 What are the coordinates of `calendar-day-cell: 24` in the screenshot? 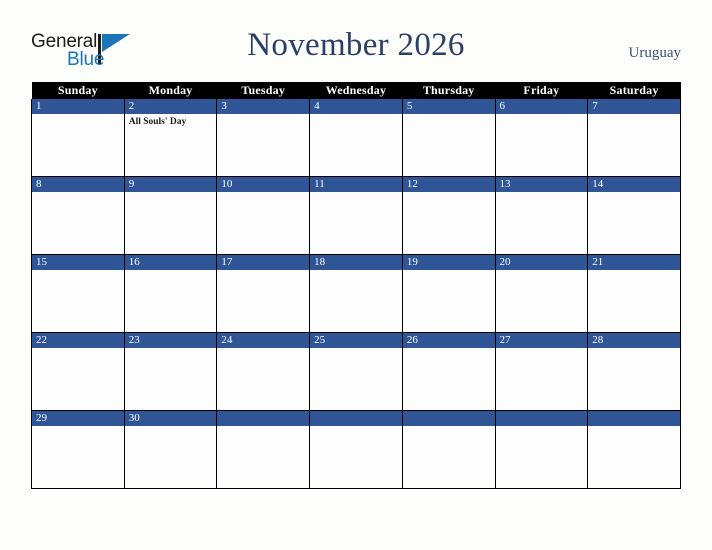 It's located at (263, 371).